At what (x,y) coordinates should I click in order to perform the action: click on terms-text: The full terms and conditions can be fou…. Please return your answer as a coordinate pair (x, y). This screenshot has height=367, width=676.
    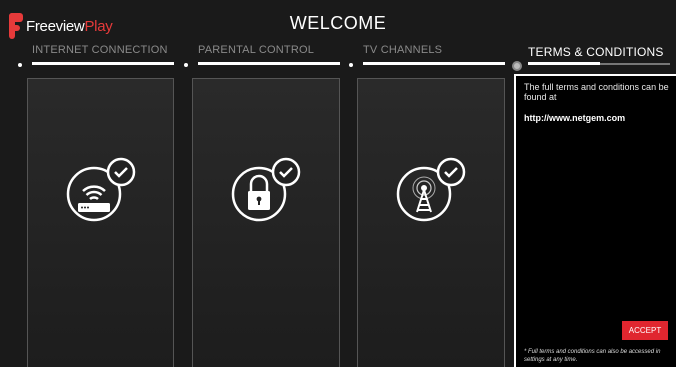
    Looking at the image, I should click on (596, 92).